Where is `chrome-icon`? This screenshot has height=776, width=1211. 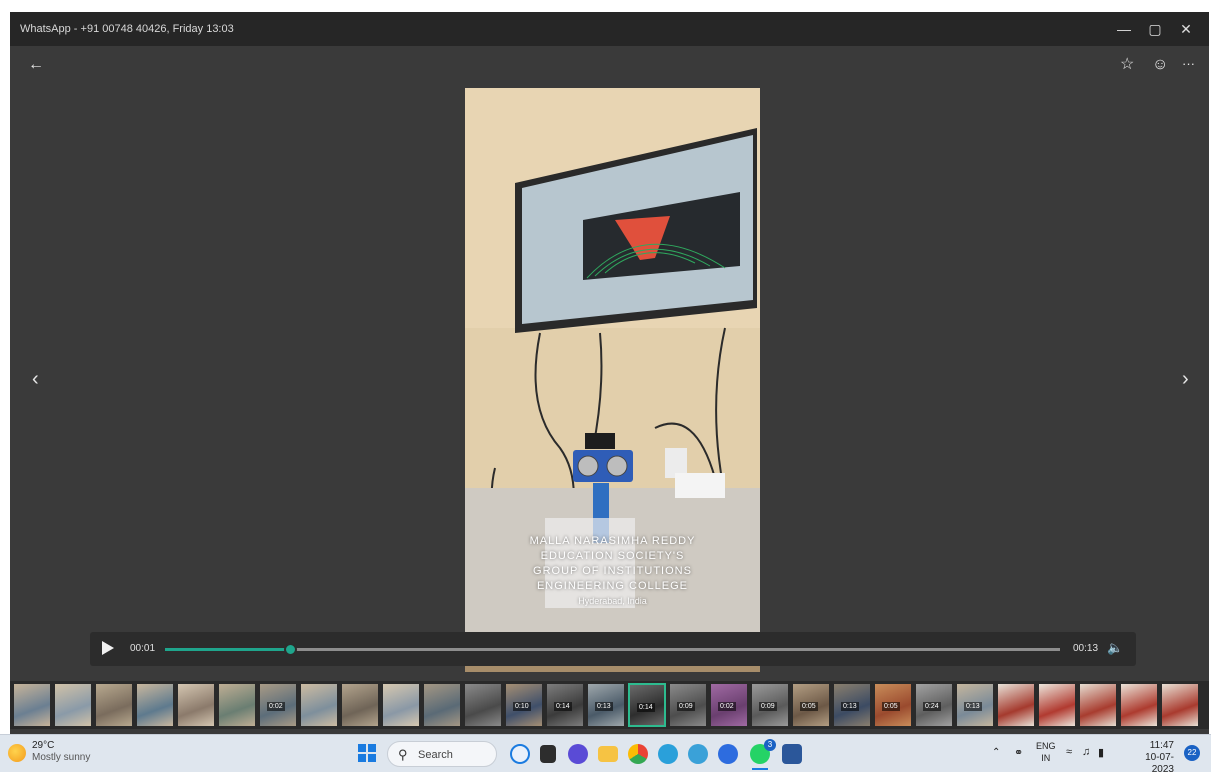
chrome-icon is located at coordinates (638, 754).